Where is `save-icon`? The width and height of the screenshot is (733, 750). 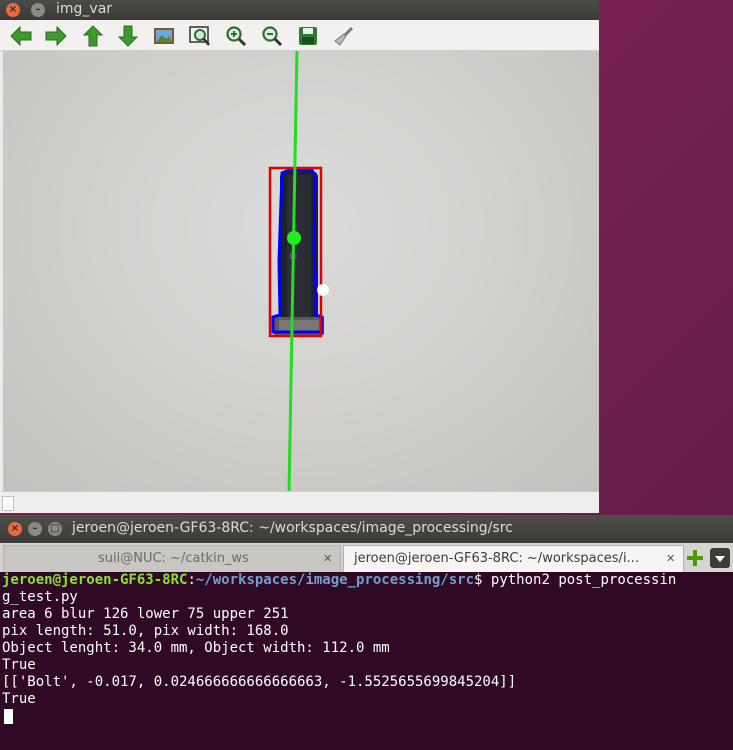 save-icon is located at coordinates (308, 36).